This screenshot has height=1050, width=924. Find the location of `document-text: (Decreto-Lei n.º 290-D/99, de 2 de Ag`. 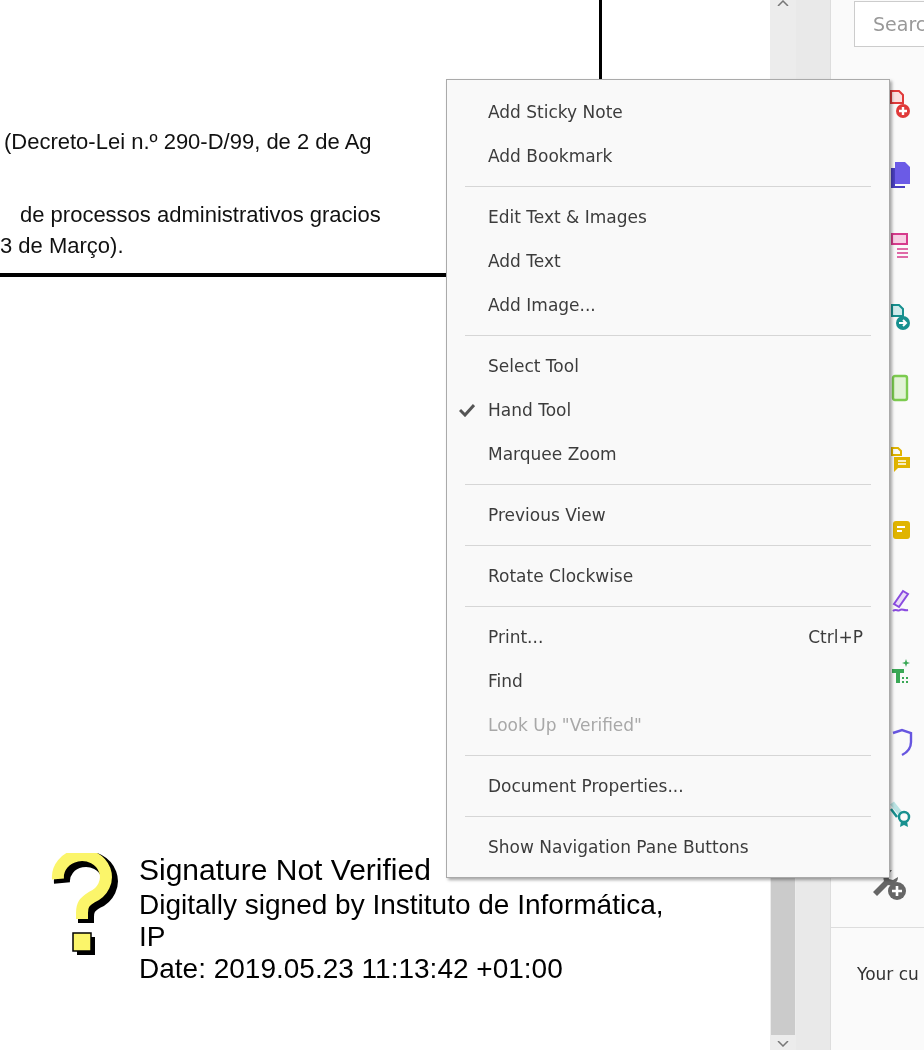

document-text: (Decreto-Lei n.º 290-D/99, de 2 de Ag is located at coordinates (187, 142).